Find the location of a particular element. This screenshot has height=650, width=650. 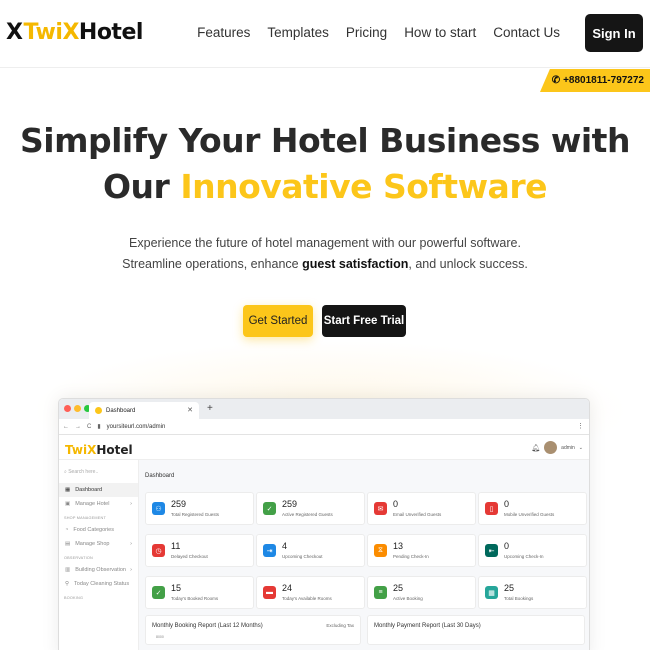

url-text: yoursiteurl.com/admin is located at coordinates (136, 426).